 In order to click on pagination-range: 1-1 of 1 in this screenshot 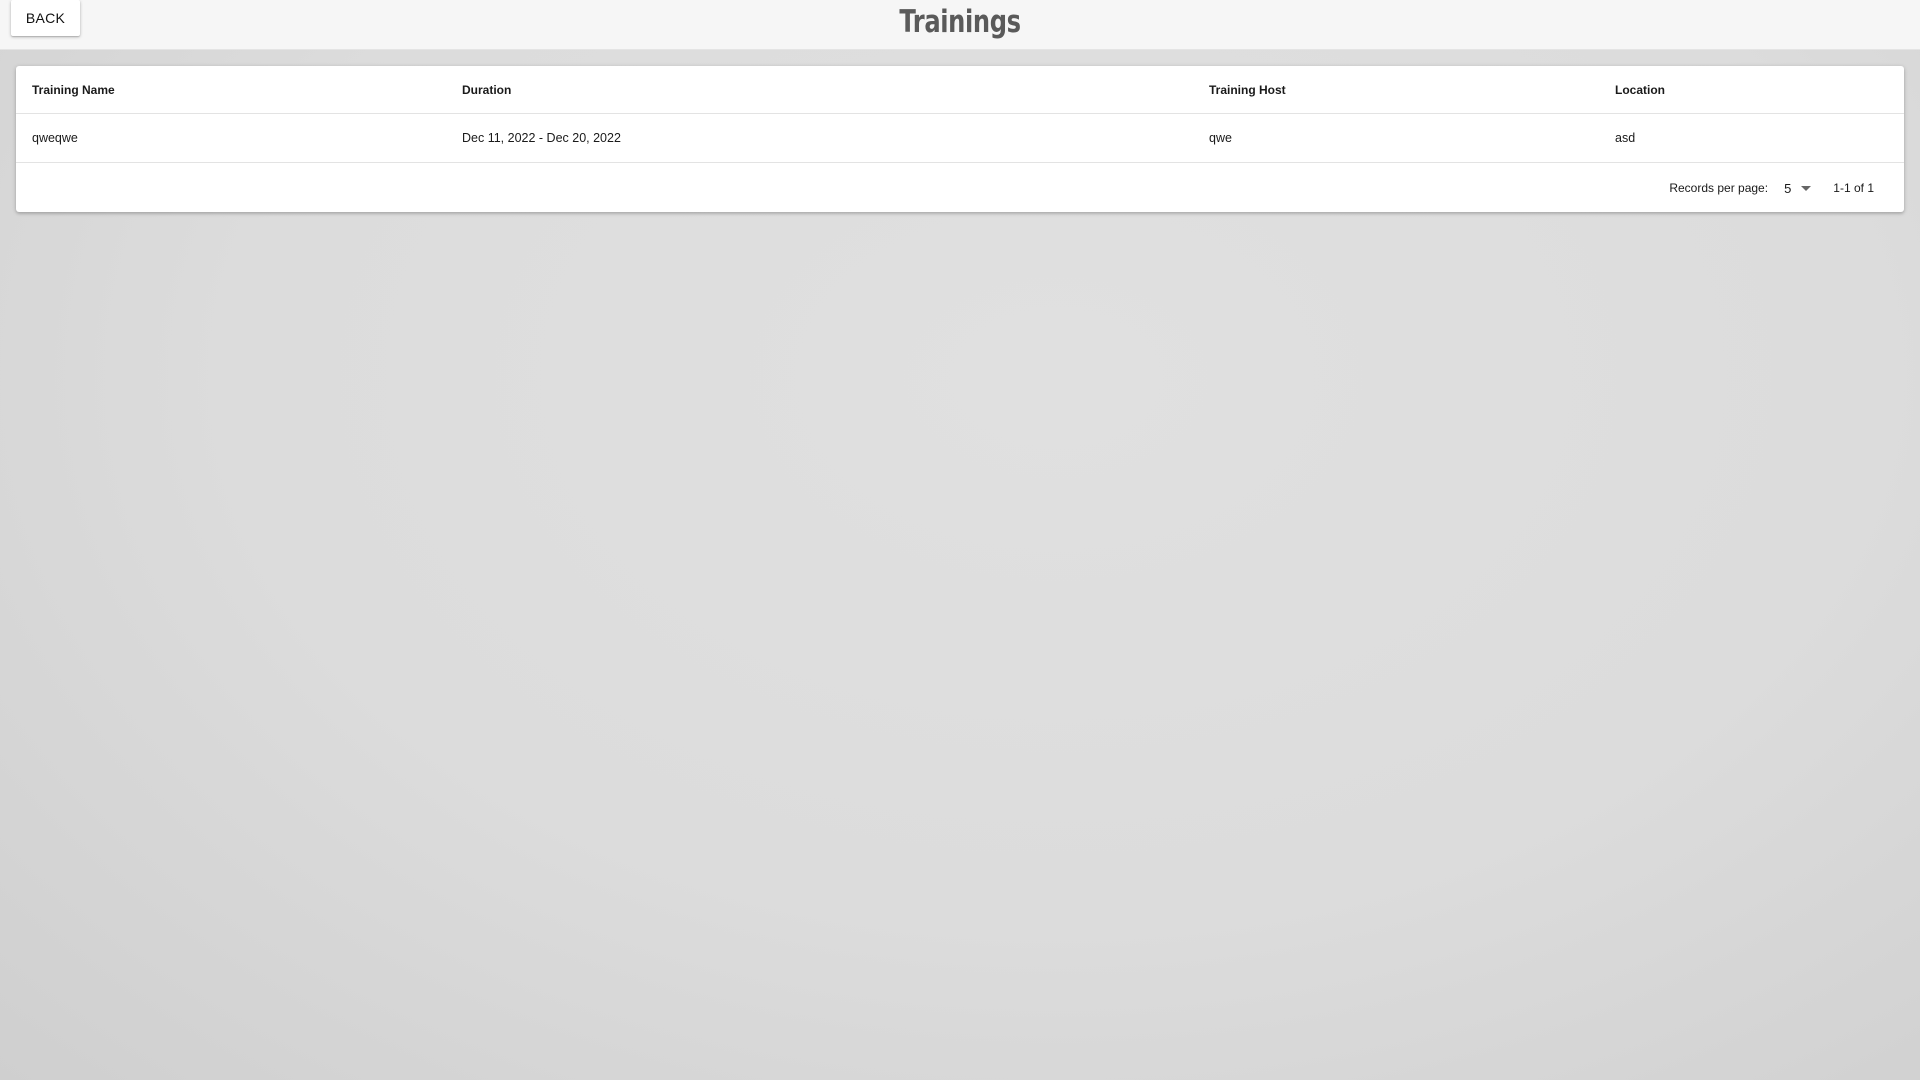, I will do `click(1853, 188)`.